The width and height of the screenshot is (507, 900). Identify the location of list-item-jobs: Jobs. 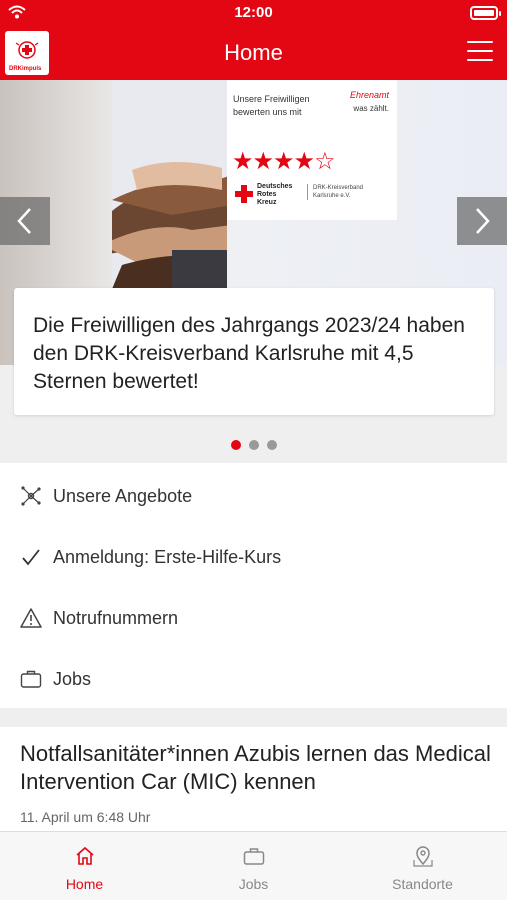
(253, 678).